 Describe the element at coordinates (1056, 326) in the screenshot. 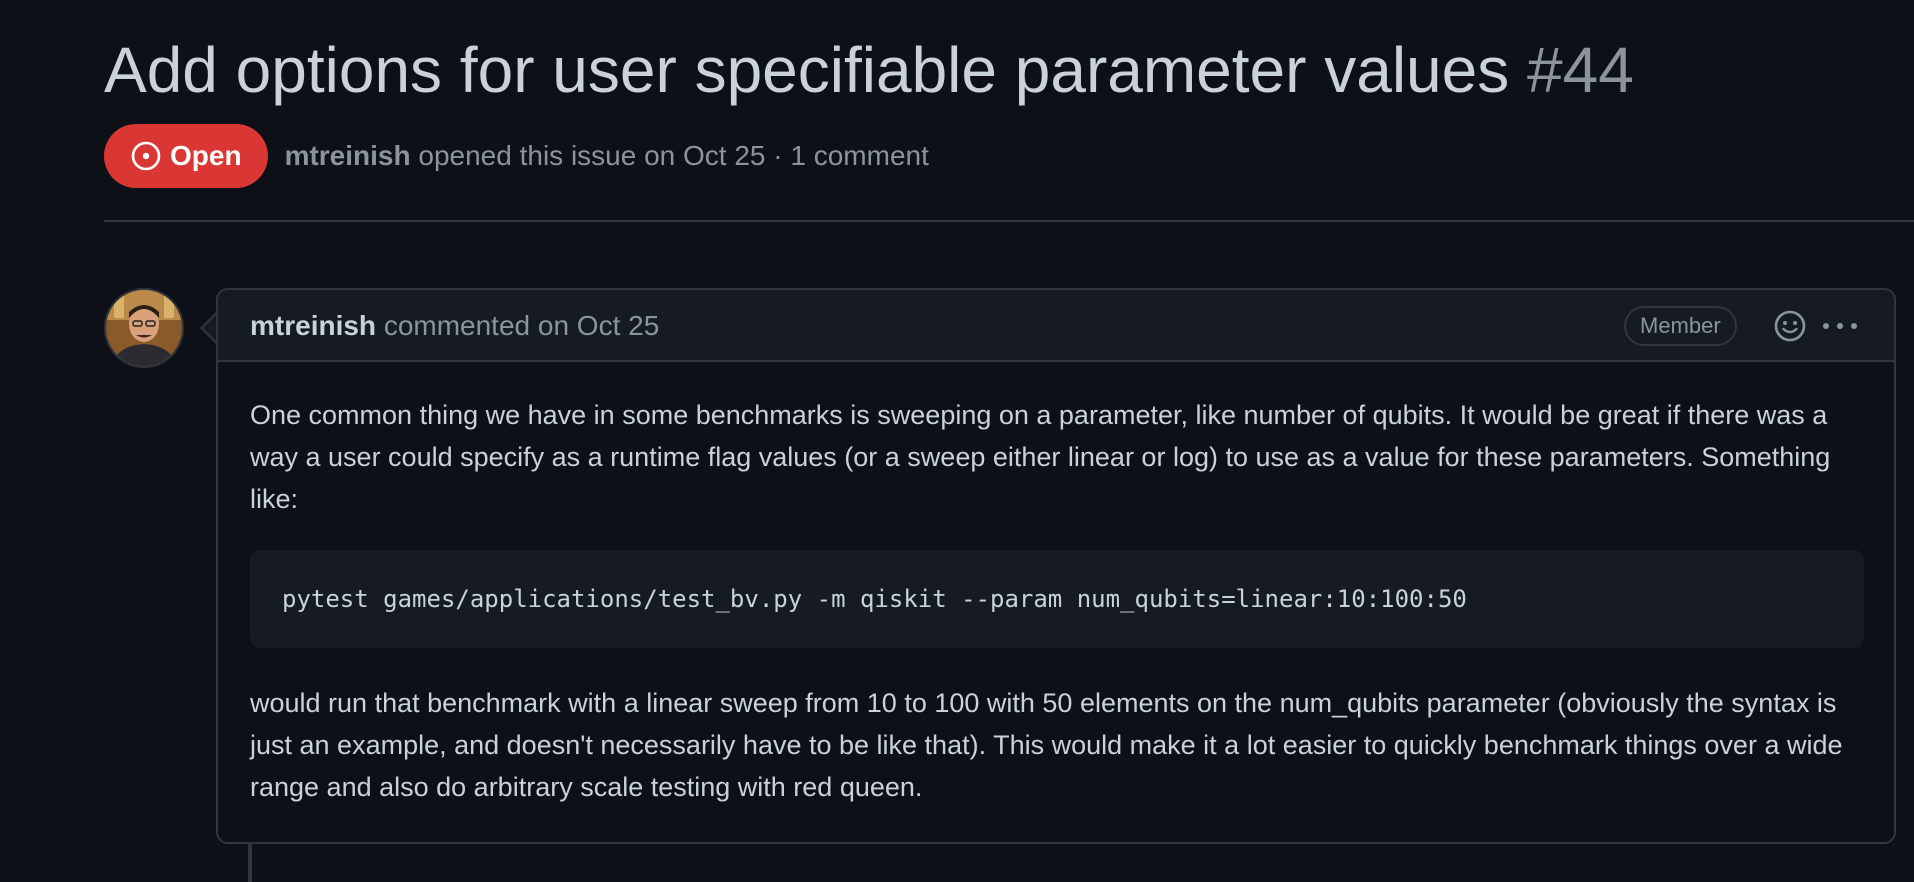

I see `comment-header: mtreinish commented on Oct 25 Member` at that location.